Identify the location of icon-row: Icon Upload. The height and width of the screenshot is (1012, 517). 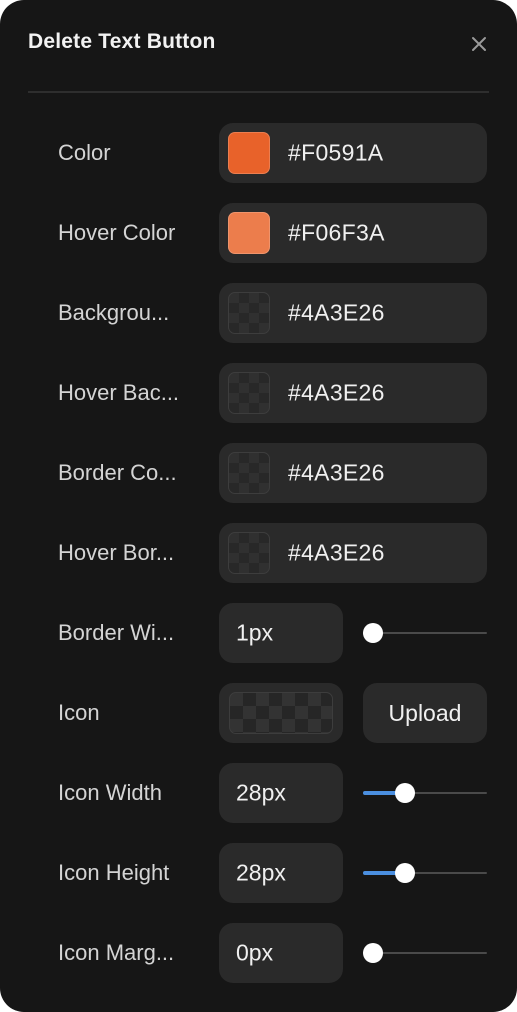
(272, 713).